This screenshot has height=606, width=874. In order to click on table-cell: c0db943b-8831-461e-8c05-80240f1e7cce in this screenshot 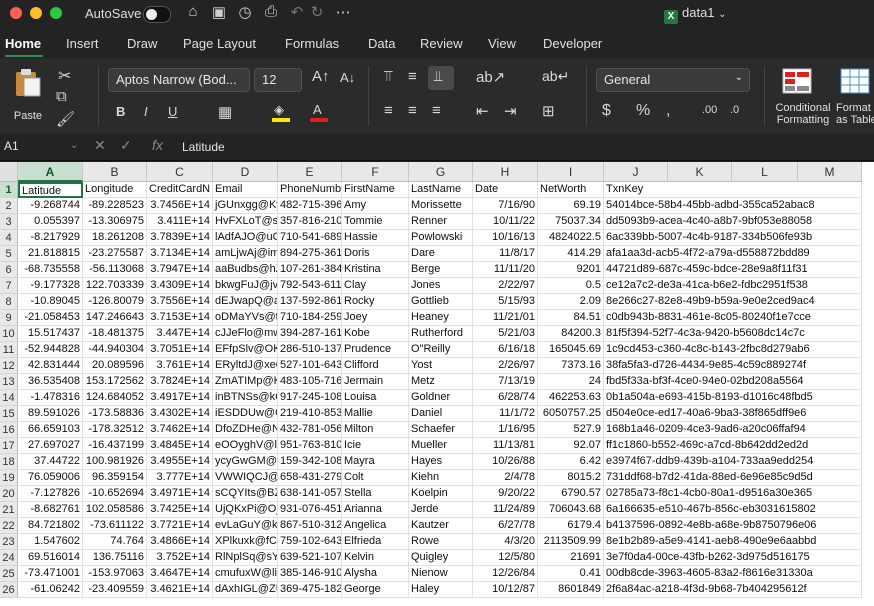, I will do `click(733, 318)`.